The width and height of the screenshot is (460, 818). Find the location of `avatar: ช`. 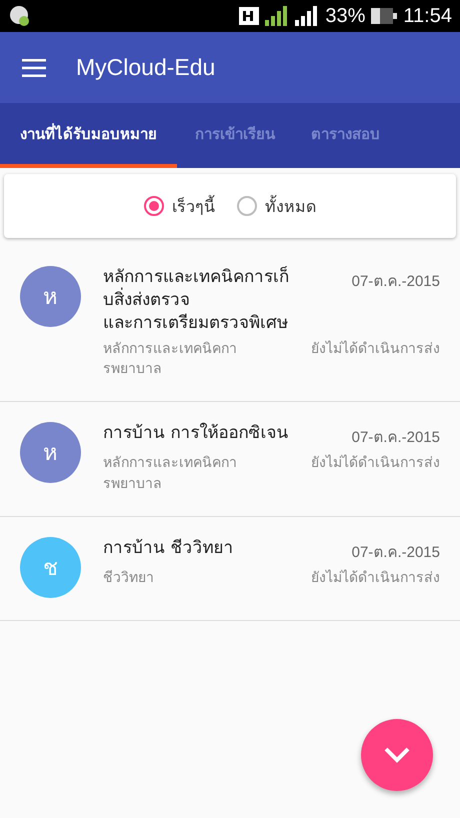

avatar: ช is located at coordinates (50, 567).